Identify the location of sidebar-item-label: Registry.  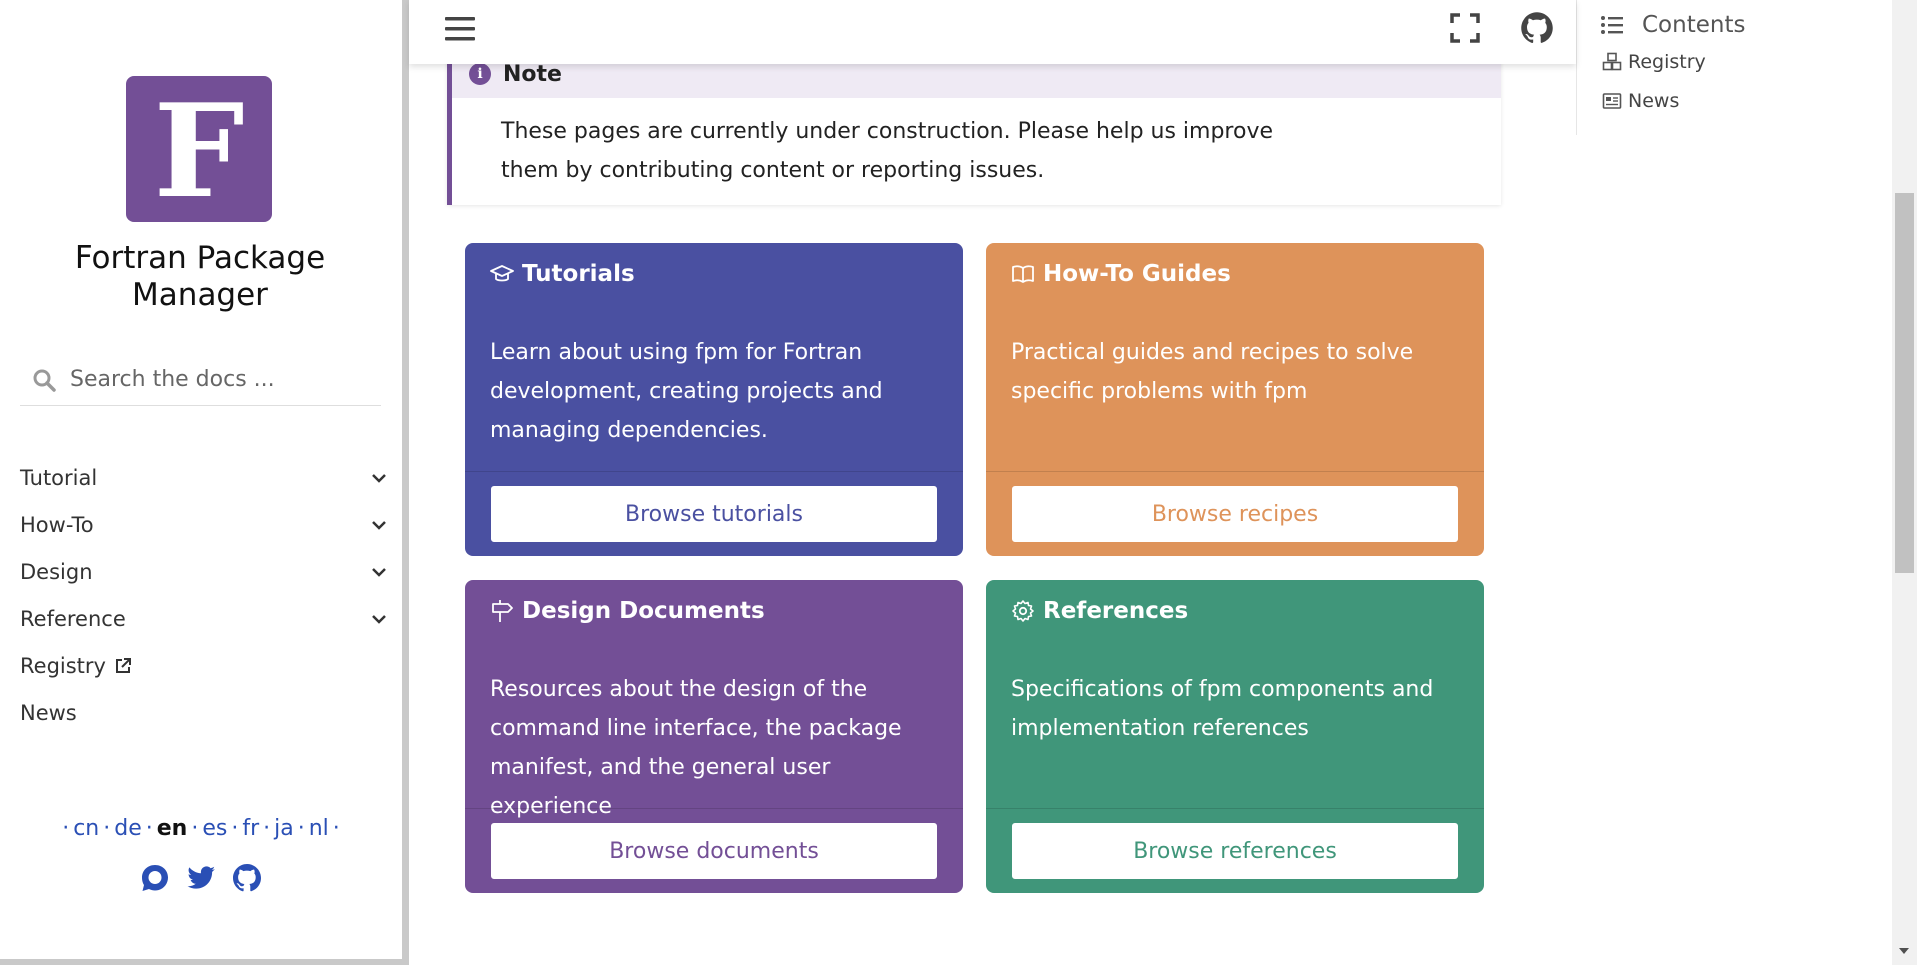
(63, 665).